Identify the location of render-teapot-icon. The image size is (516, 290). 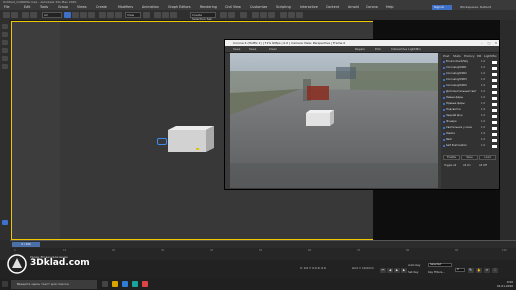
(299, 15).